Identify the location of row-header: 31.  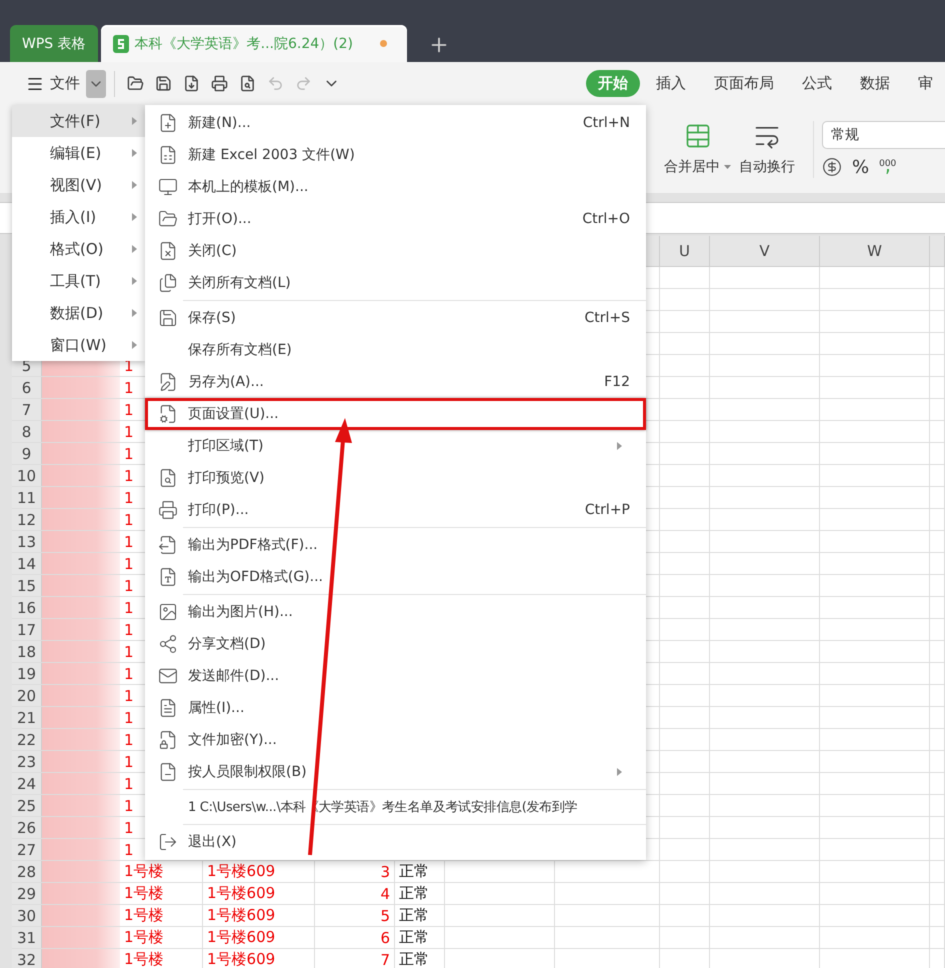
(27, 937).